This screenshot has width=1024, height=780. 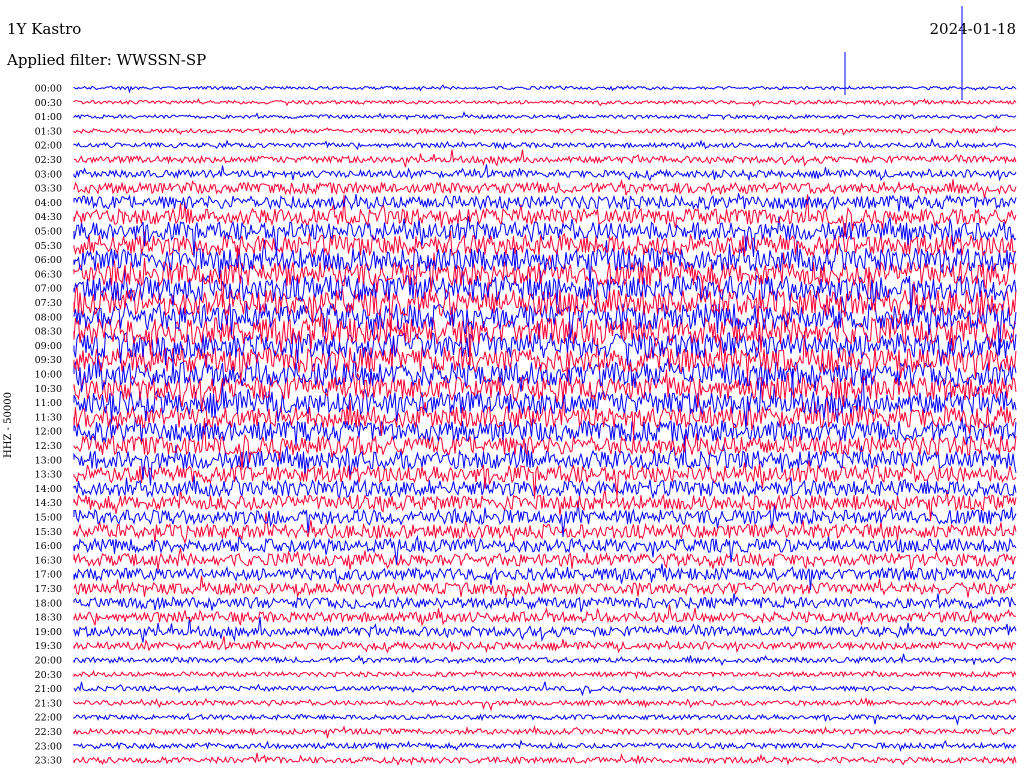 I want to click on tick-label-0430: 04:30, so click(x=48, y=217).